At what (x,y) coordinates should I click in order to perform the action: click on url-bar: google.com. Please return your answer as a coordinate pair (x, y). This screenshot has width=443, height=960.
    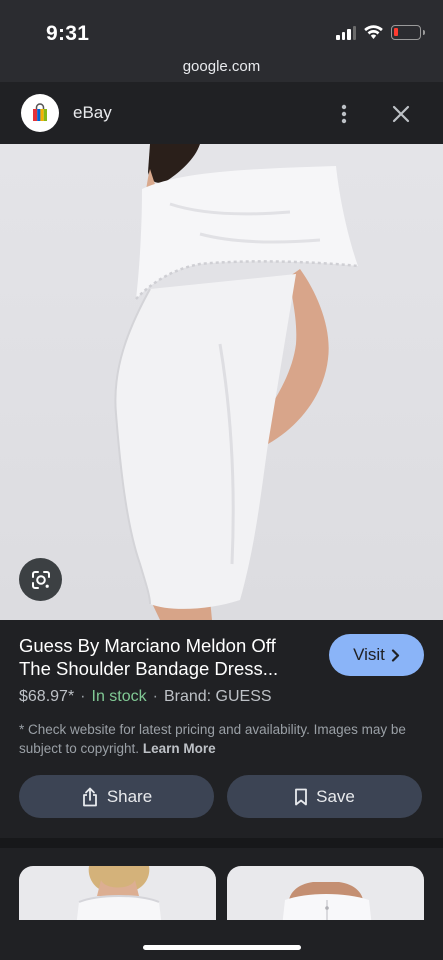
    Looking at the image, I should click on (221, 69).